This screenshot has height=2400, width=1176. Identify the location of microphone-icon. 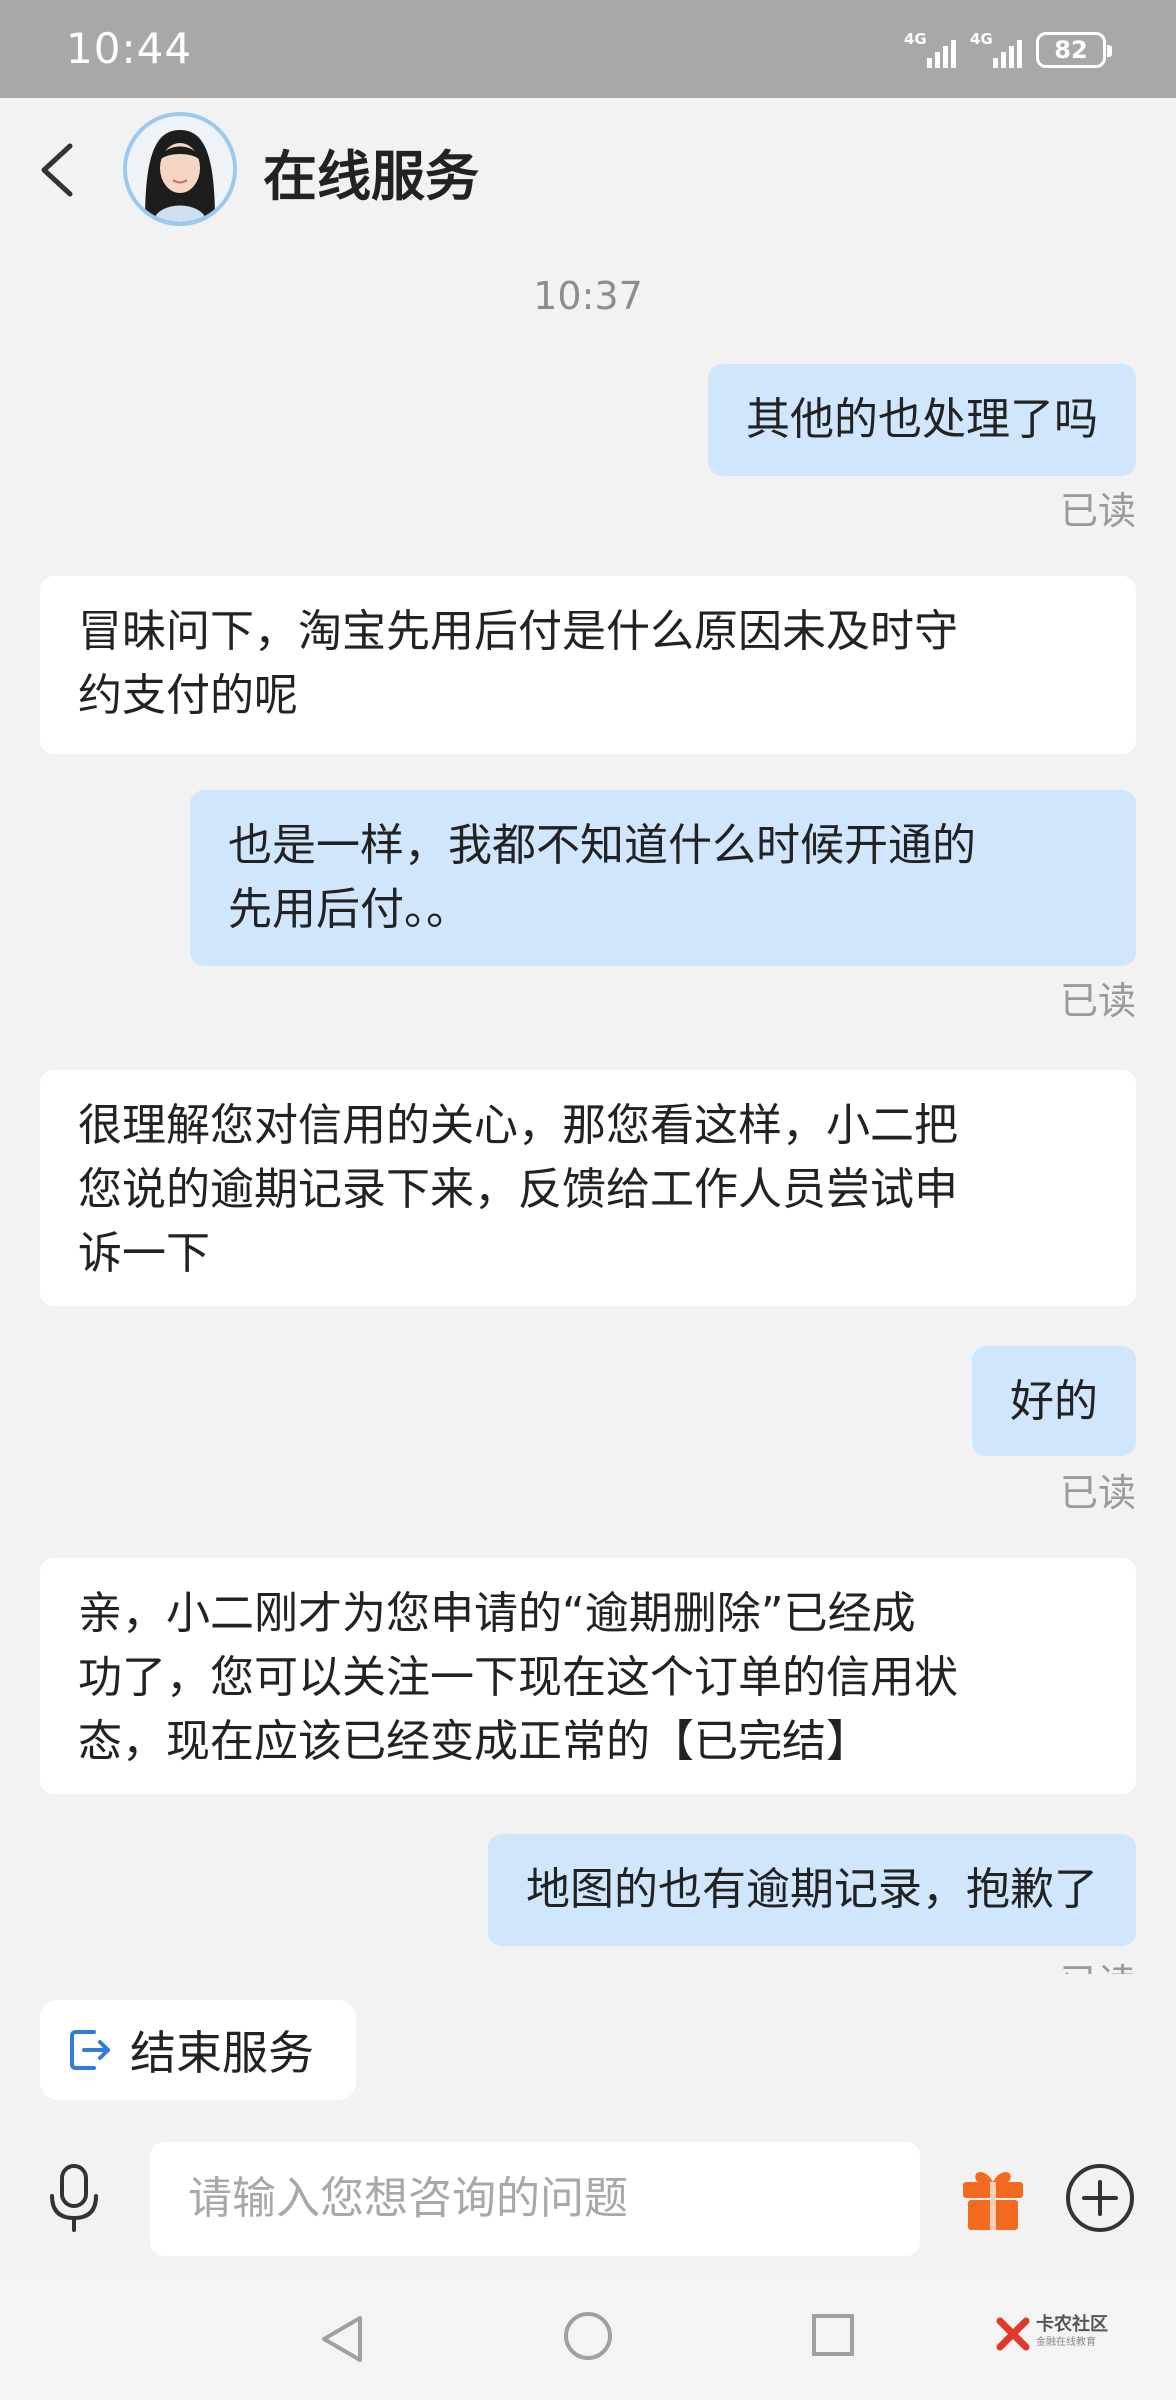
(74, 2198).